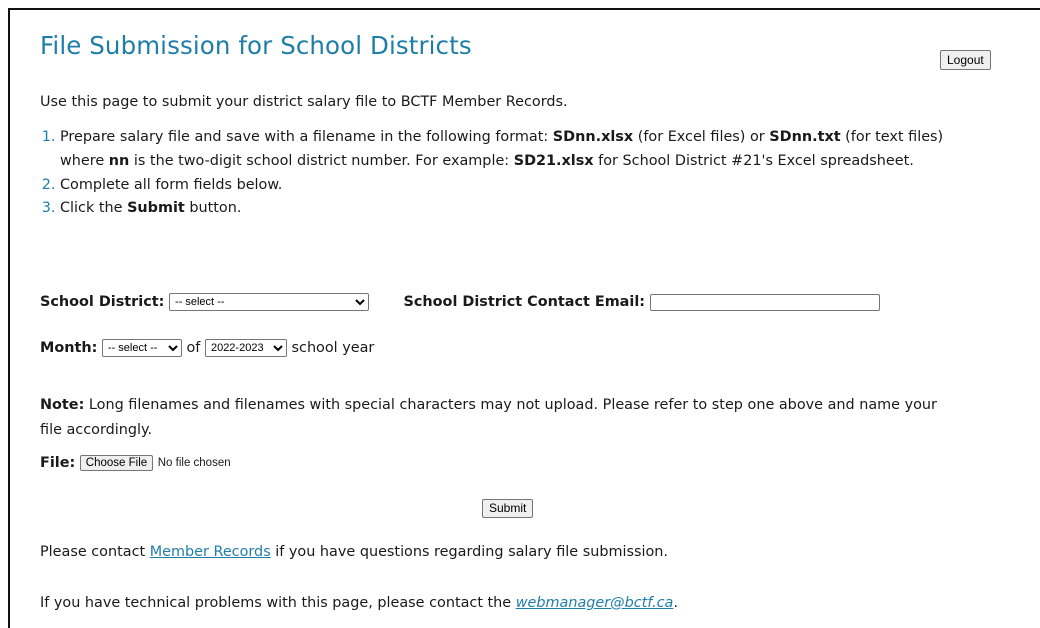 This screenshot has height=628, width=1040. Describe the element at coordinates (764, 302) in the screenshot. I see `contact-email-input` at that location.